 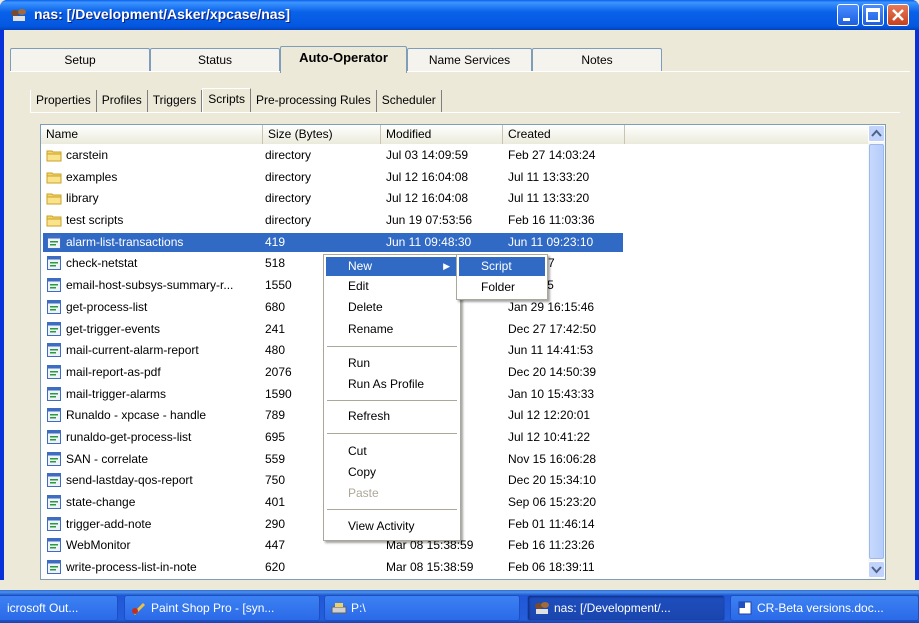 I want to click on scroll-down-button, so click(x=876, y=569).